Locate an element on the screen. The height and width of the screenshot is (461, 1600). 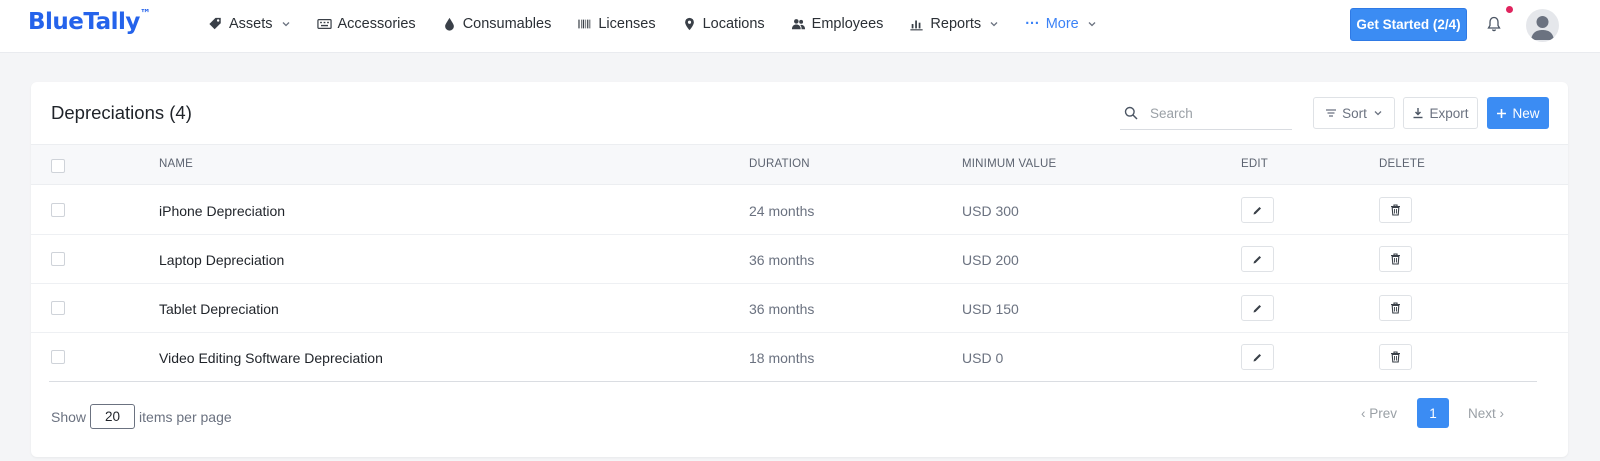
nav-item-label: Assets is located at coordinates (251, 24).